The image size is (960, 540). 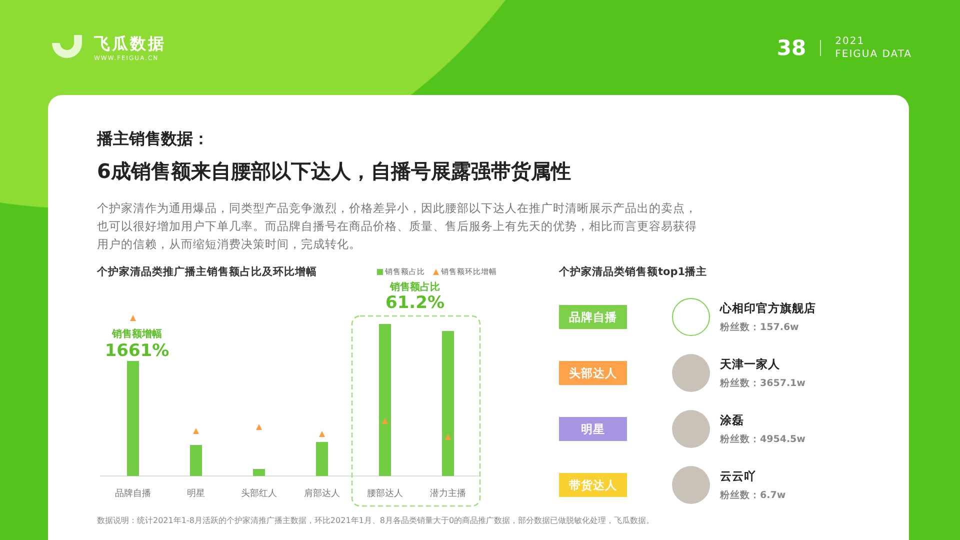 What do you see at coordinates (153, 139) in the screenshot?
I see `section-kicker: 播主销售数据：` at bounding box center [153, 139].